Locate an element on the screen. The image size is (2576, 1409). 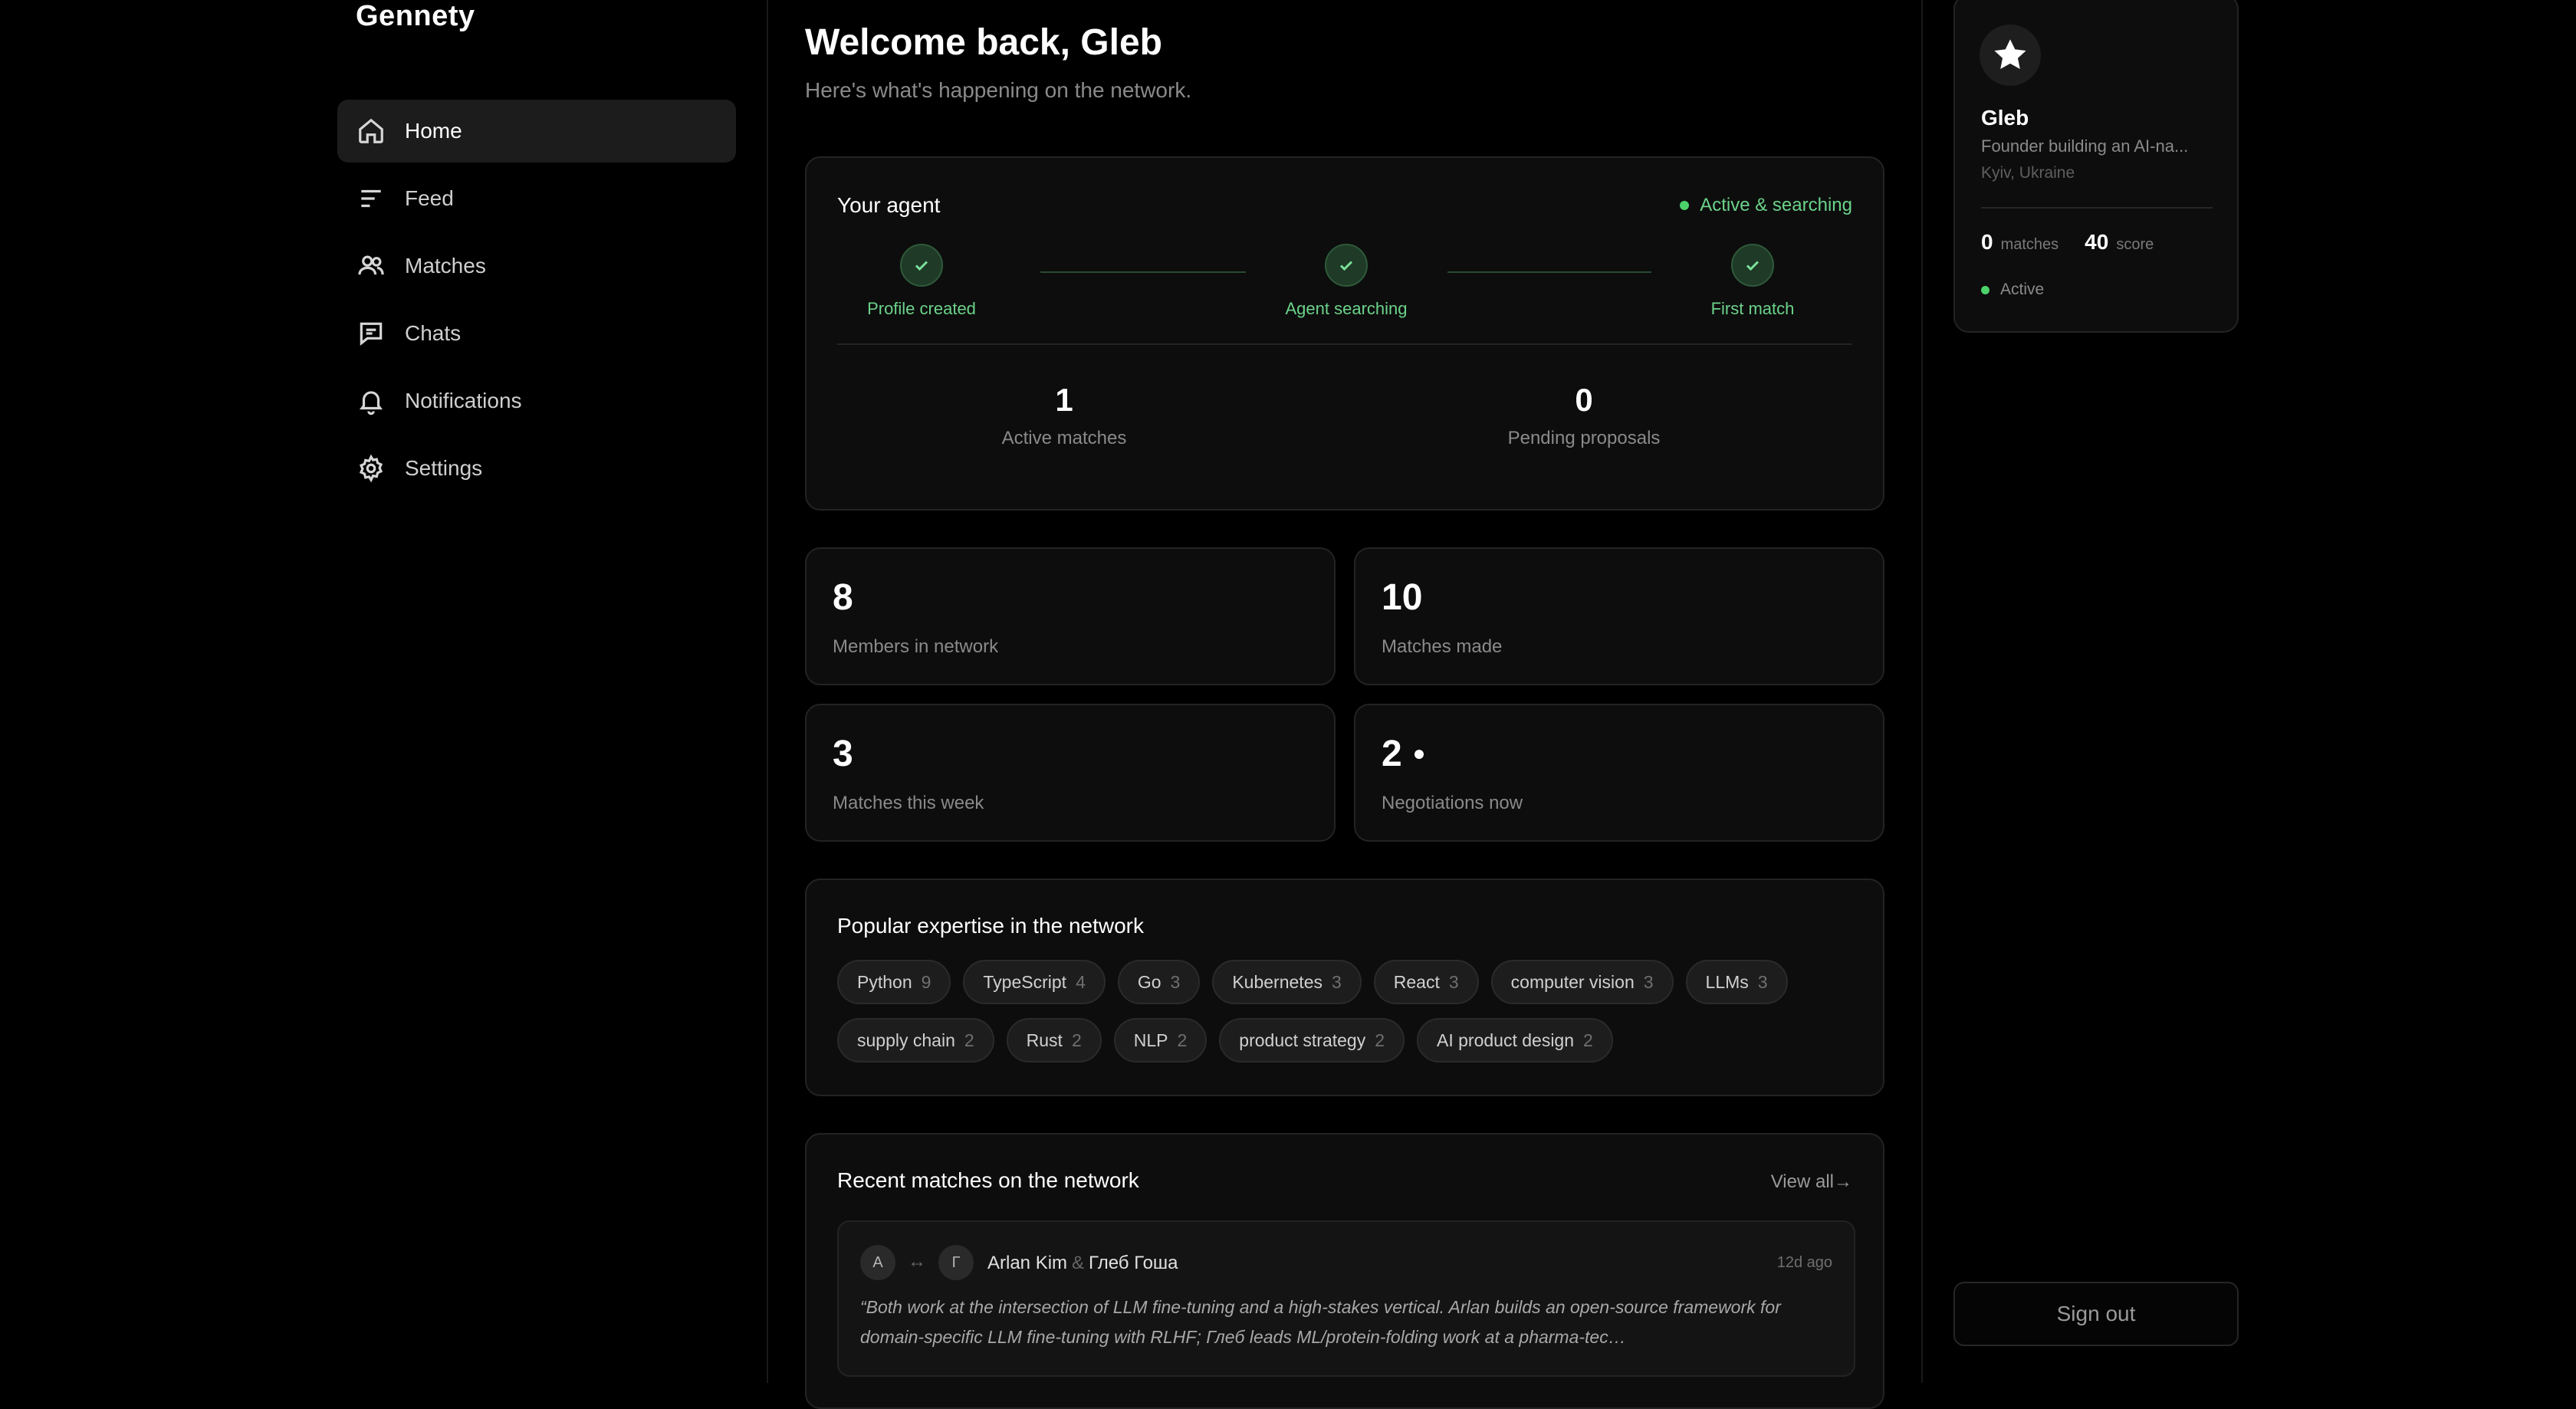
recent-matches-title: Recent matches on the network is located at coordinates (988, 1180).